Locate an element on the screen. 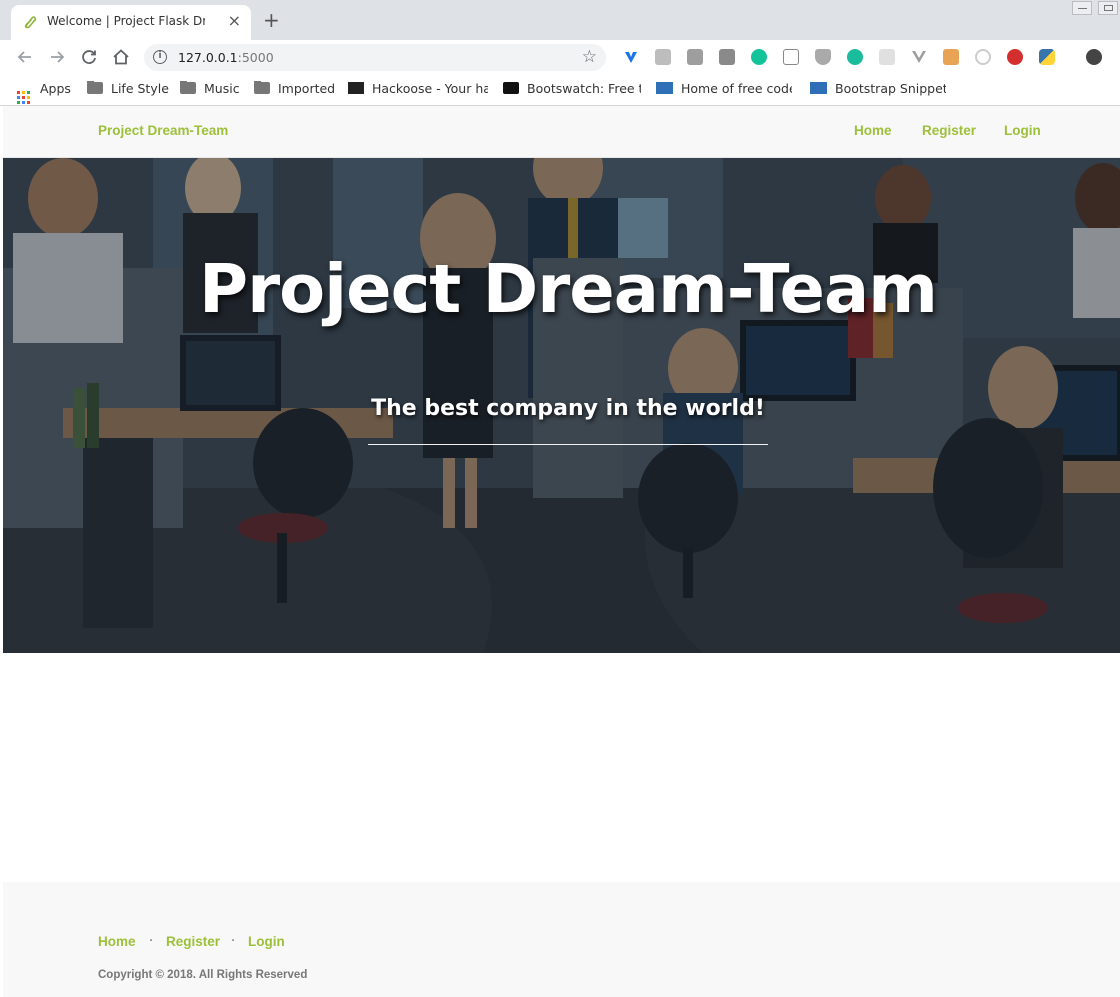 This screenshot has width=1120, height=997. hero-subtitle: The best company in the world! is located at coordinates (568, 408).